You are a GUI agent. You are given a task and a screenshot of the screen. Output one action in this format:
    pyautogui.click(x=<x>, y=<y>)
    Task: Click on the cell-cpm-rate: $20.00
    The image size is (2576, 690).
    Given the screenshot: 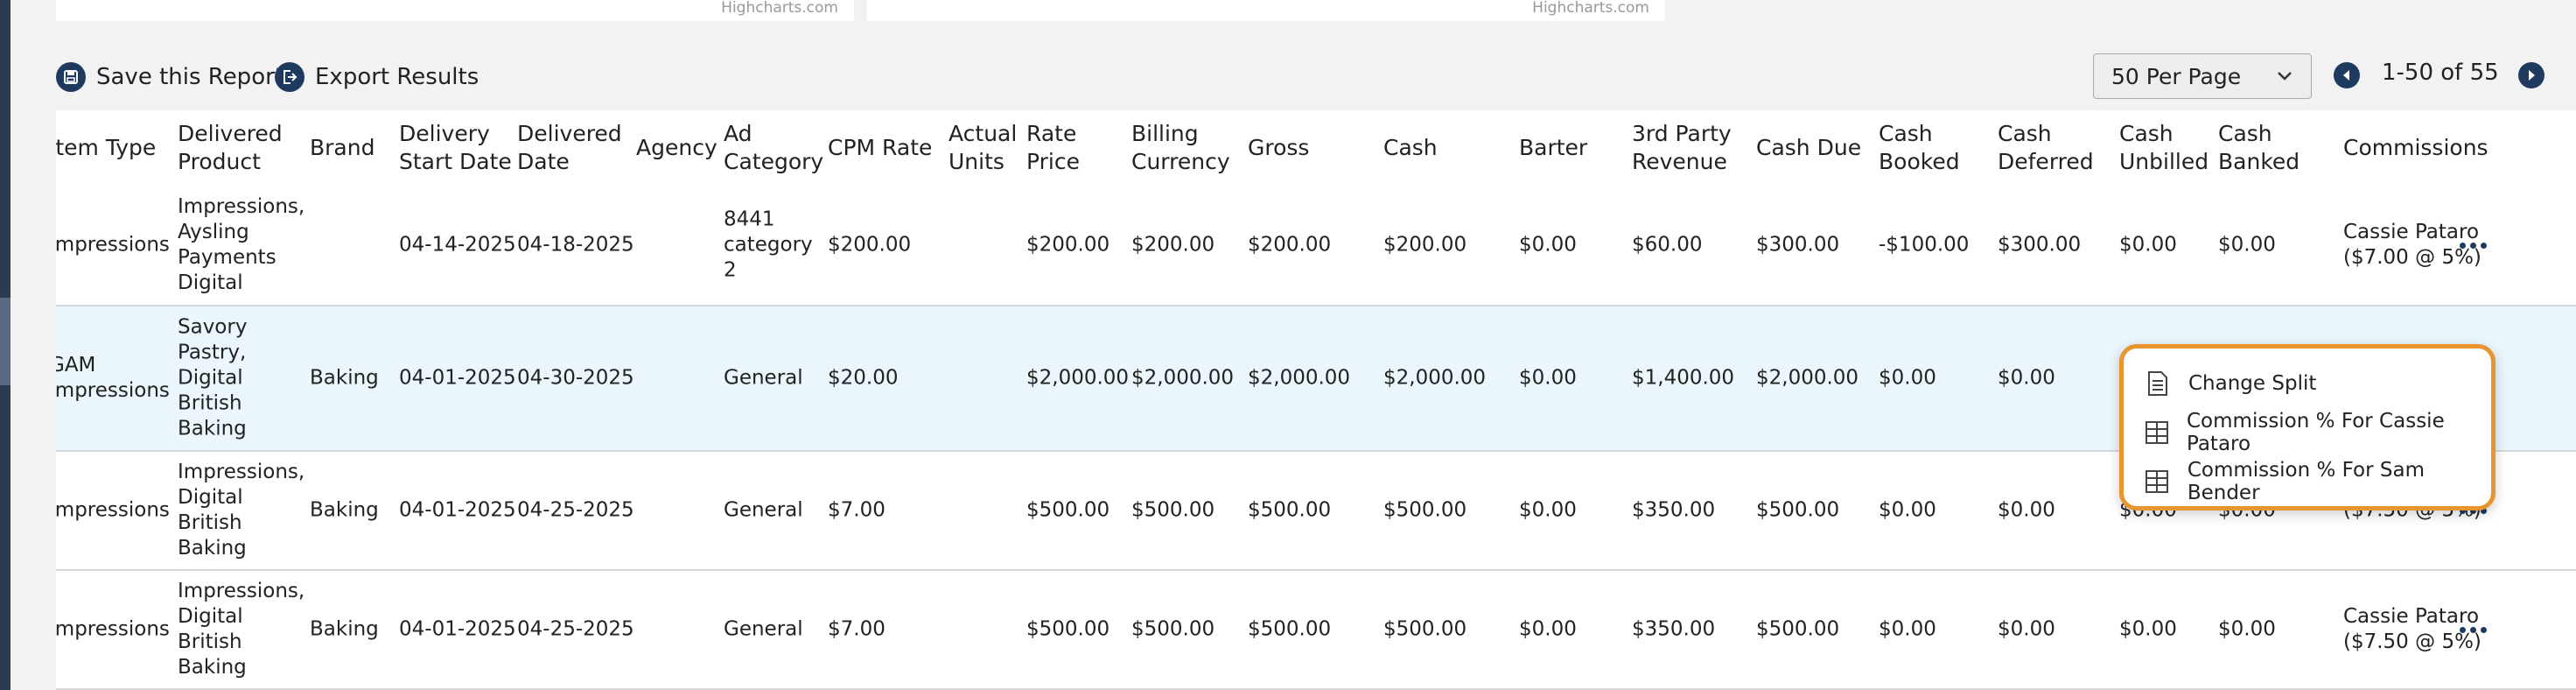 What is the action you would take?
    pyautogui.click(x=863, y=378)
    